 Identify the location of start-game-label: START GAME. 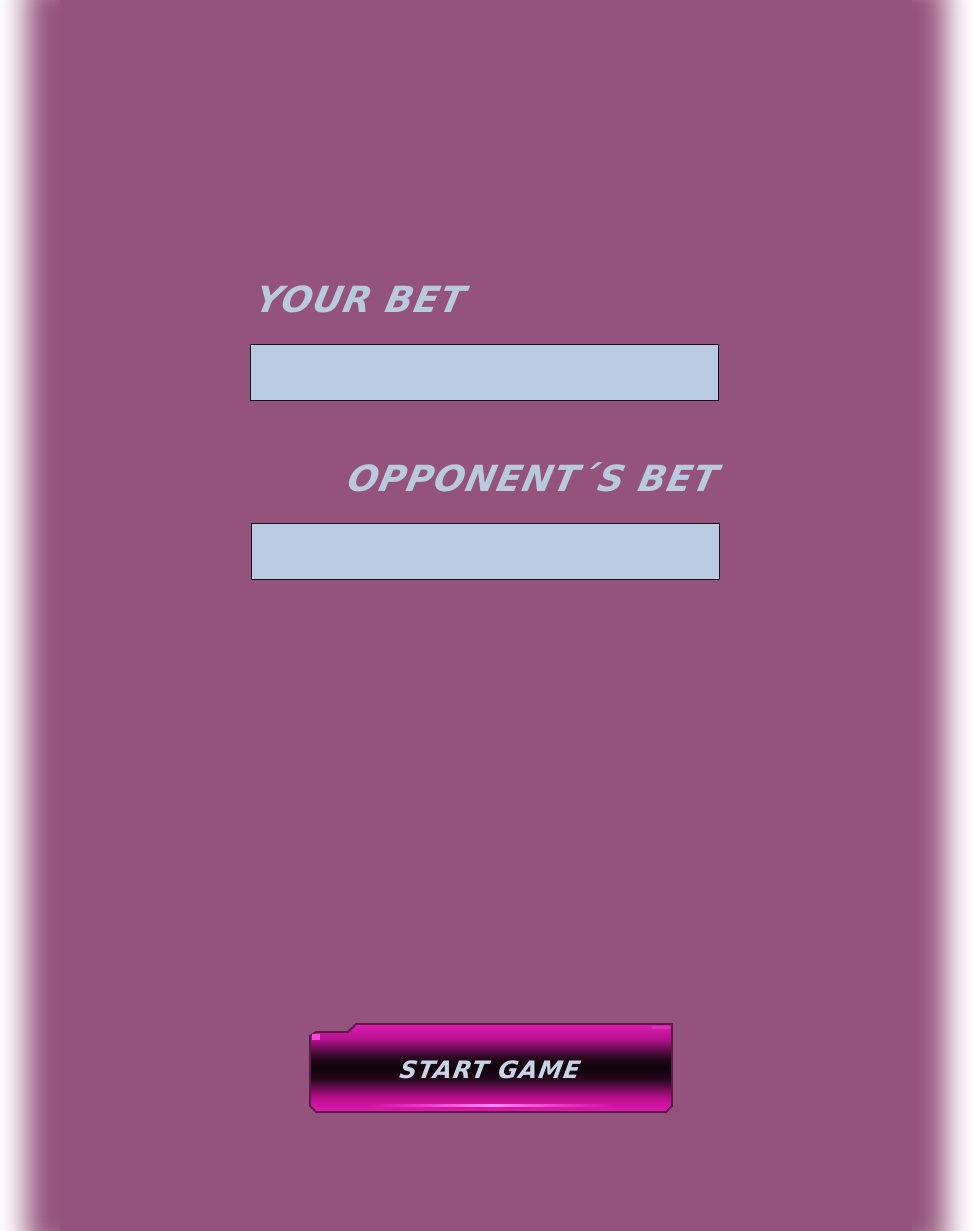
(490, 1069).